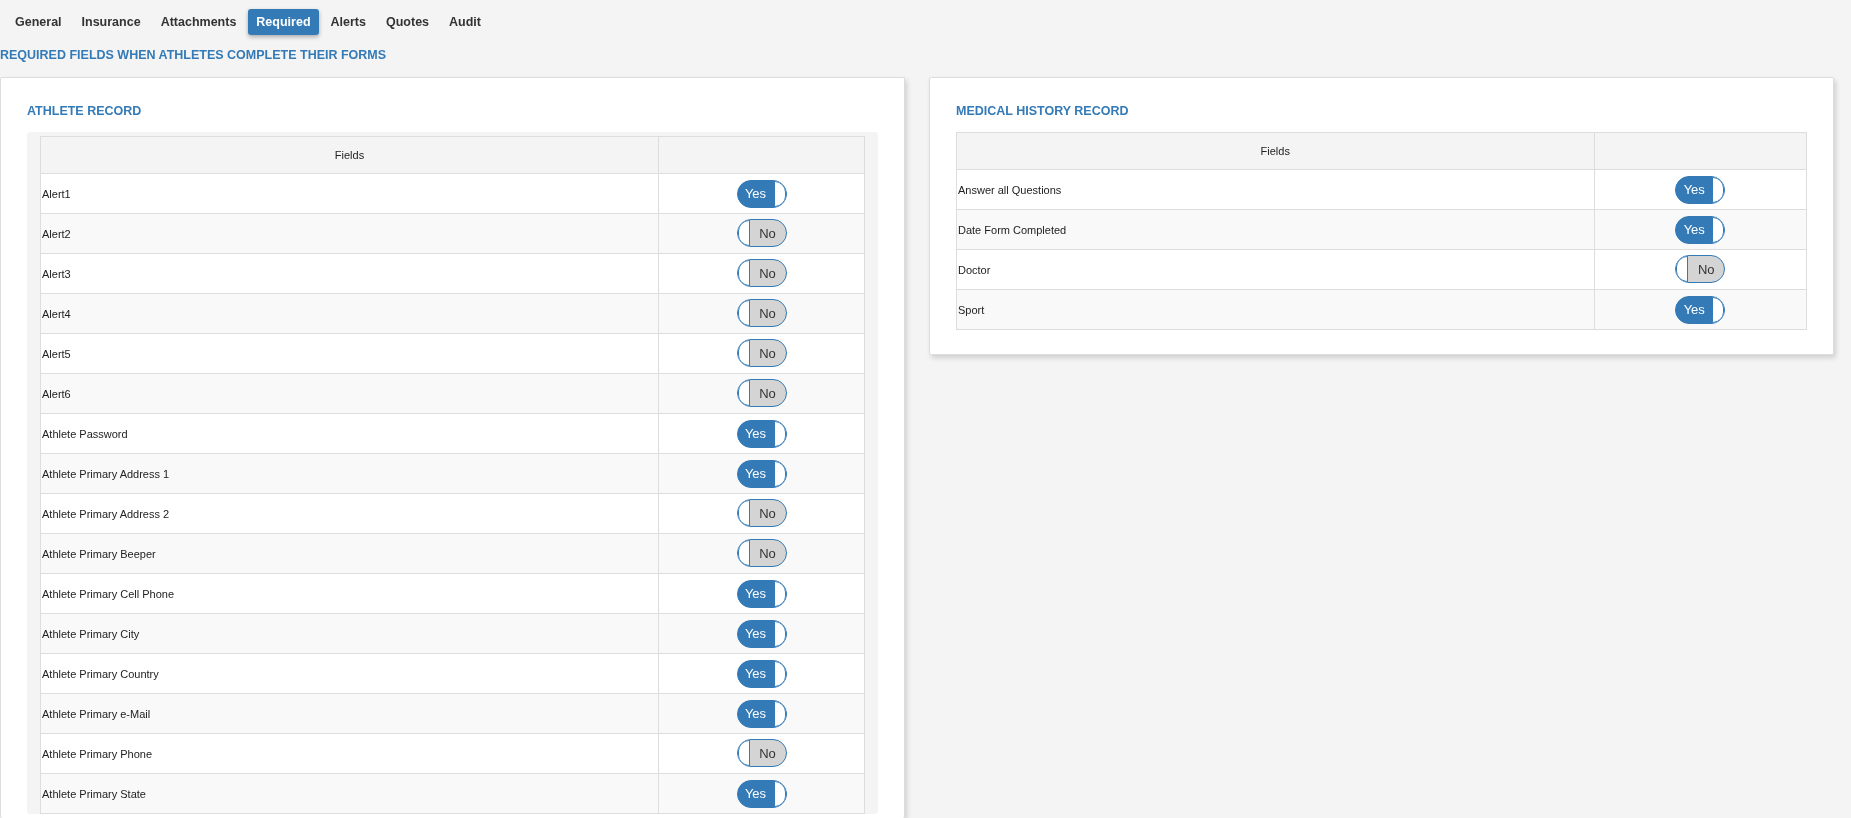 The width and height of the screenshot is (1851, 818). I want to click on table-cell: Athlete Primary Address 1, so click(349, 473).